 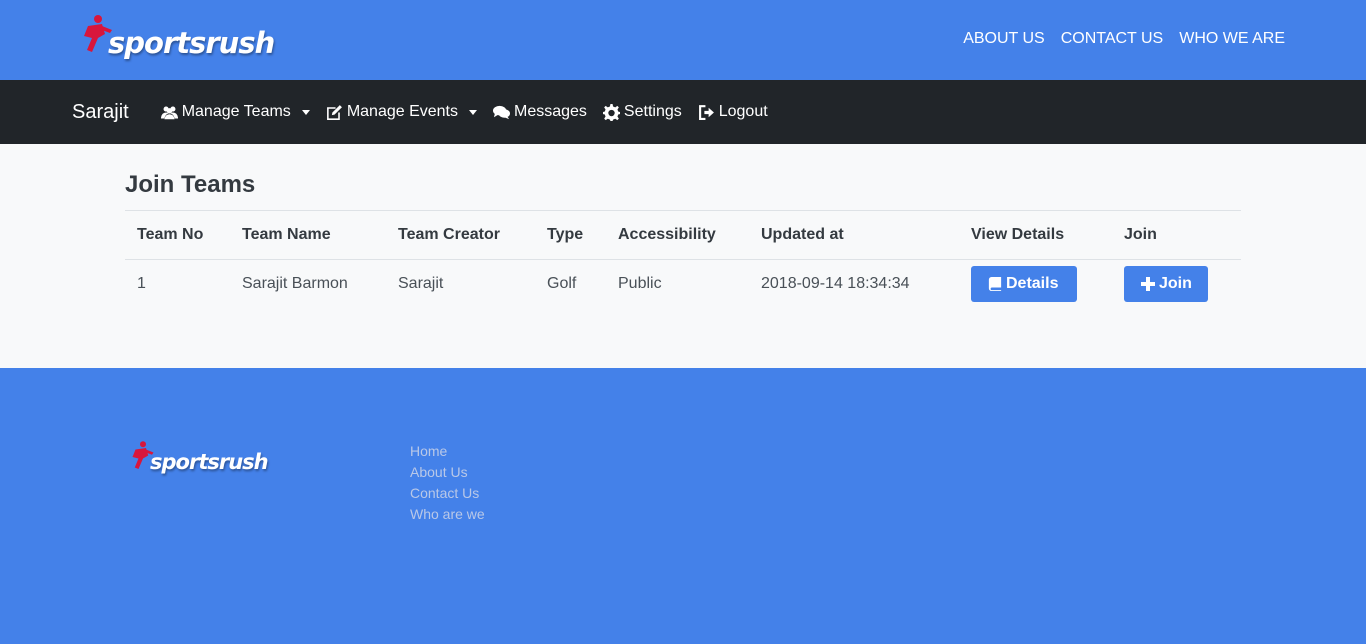 I want to click on navbar-brand-username: Sarajit, so click(x=100, y=112).